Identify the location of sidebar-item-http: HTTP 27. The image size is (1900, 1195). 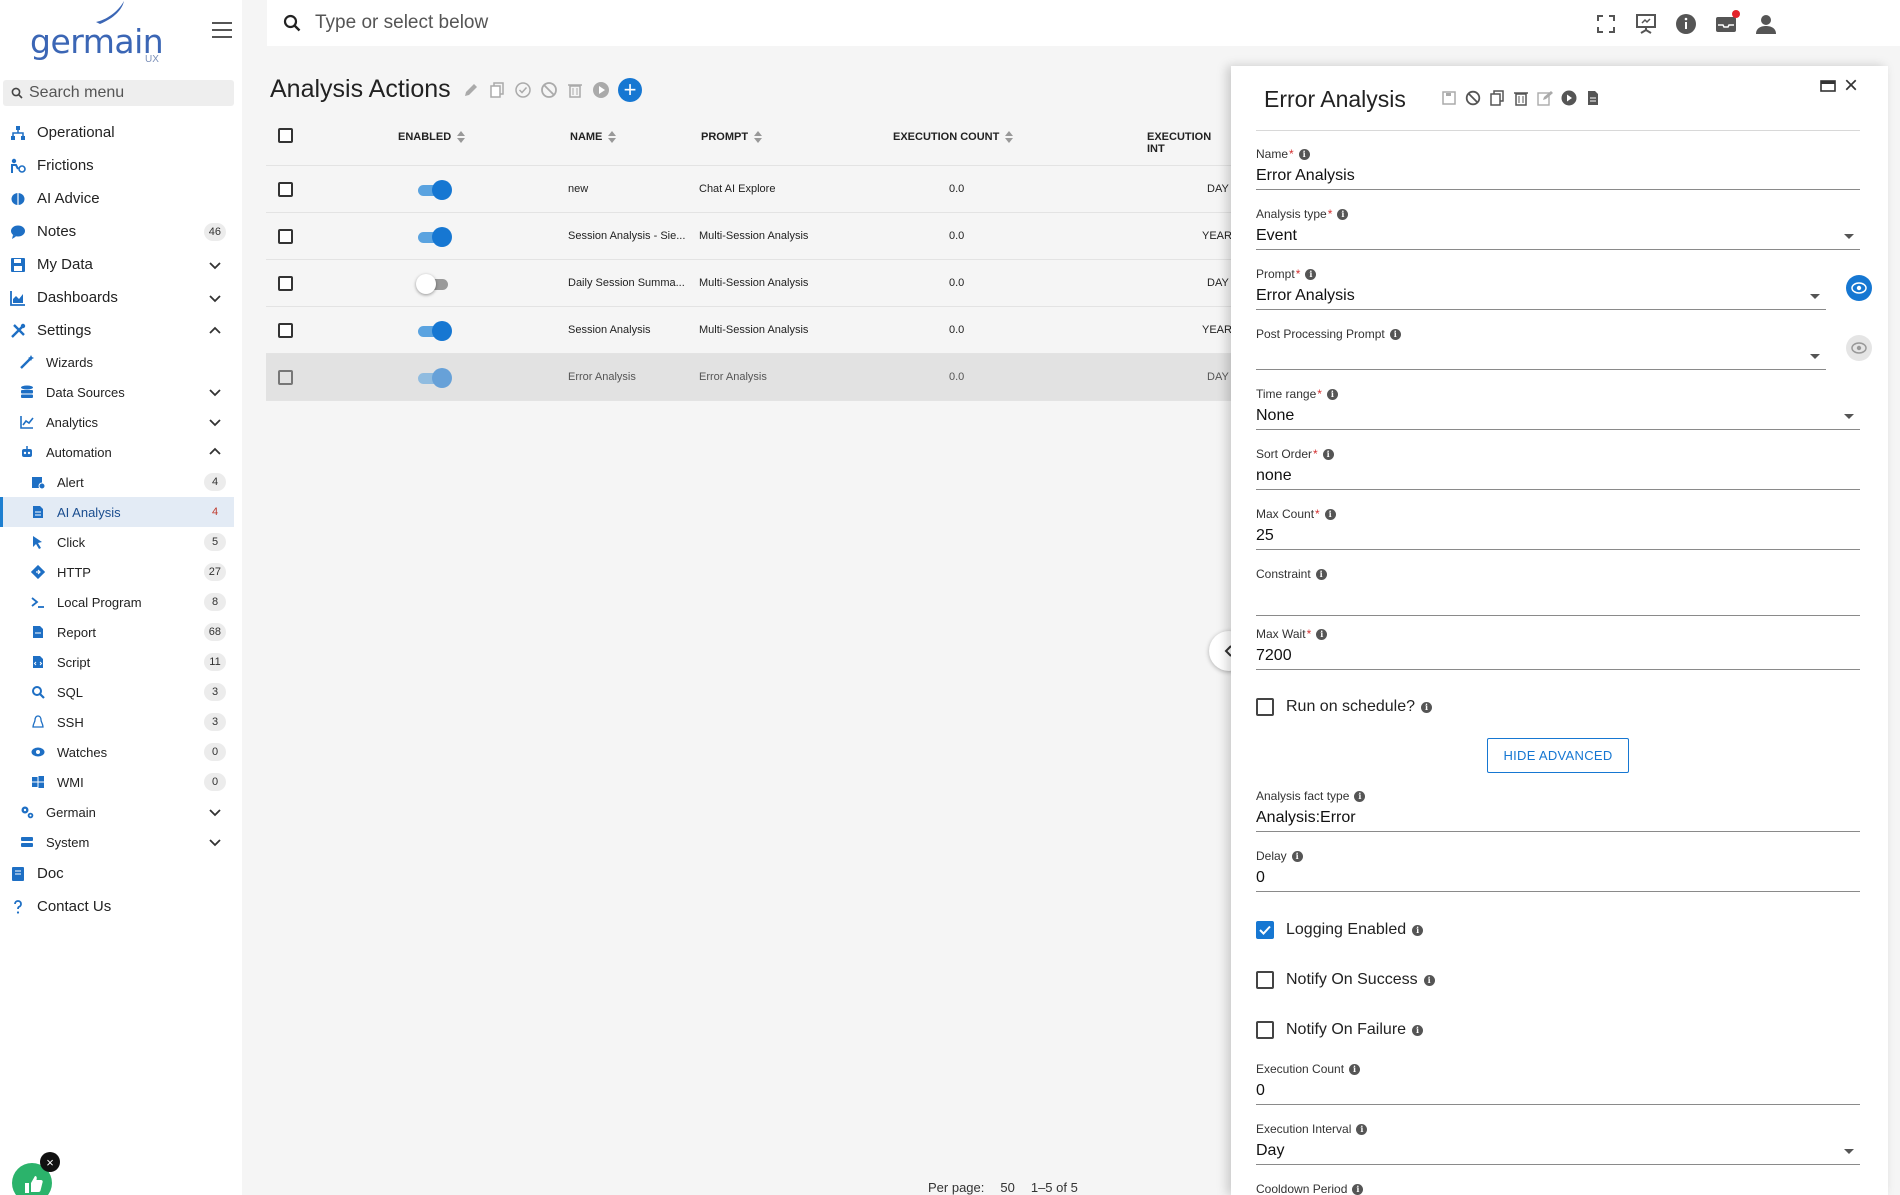
(117, 572).